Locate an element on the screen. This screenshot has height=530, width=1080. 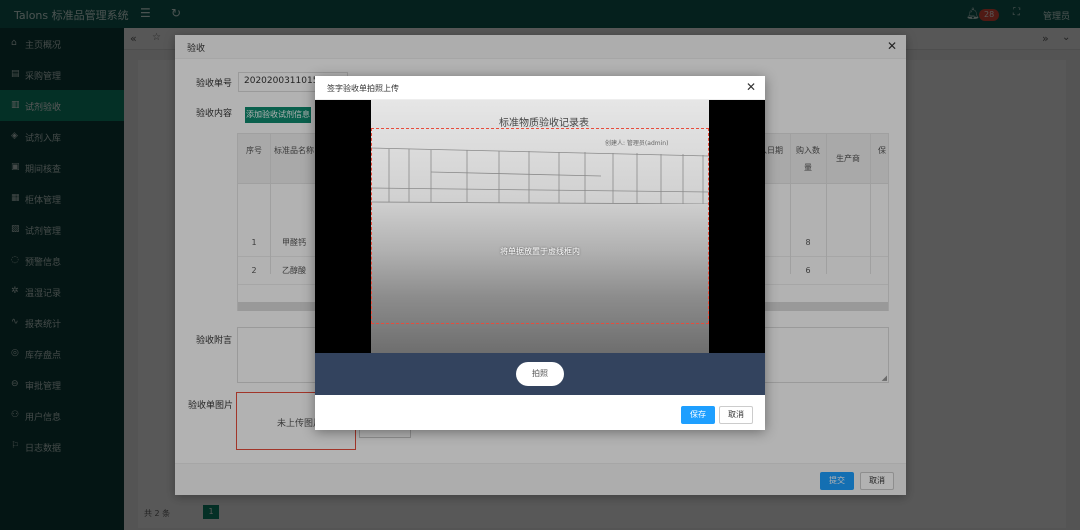
camera-dialog-footer: 保存 取消 is located at coordinates (540, 412).